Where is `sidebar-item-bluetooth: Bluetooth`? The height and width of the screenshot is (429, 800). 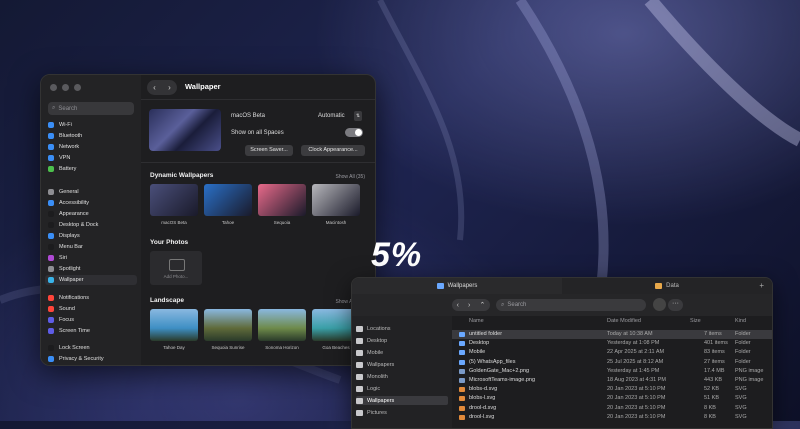
sidebar-item-bluetooth: Bluetooth is located at coordinates (91, 136).